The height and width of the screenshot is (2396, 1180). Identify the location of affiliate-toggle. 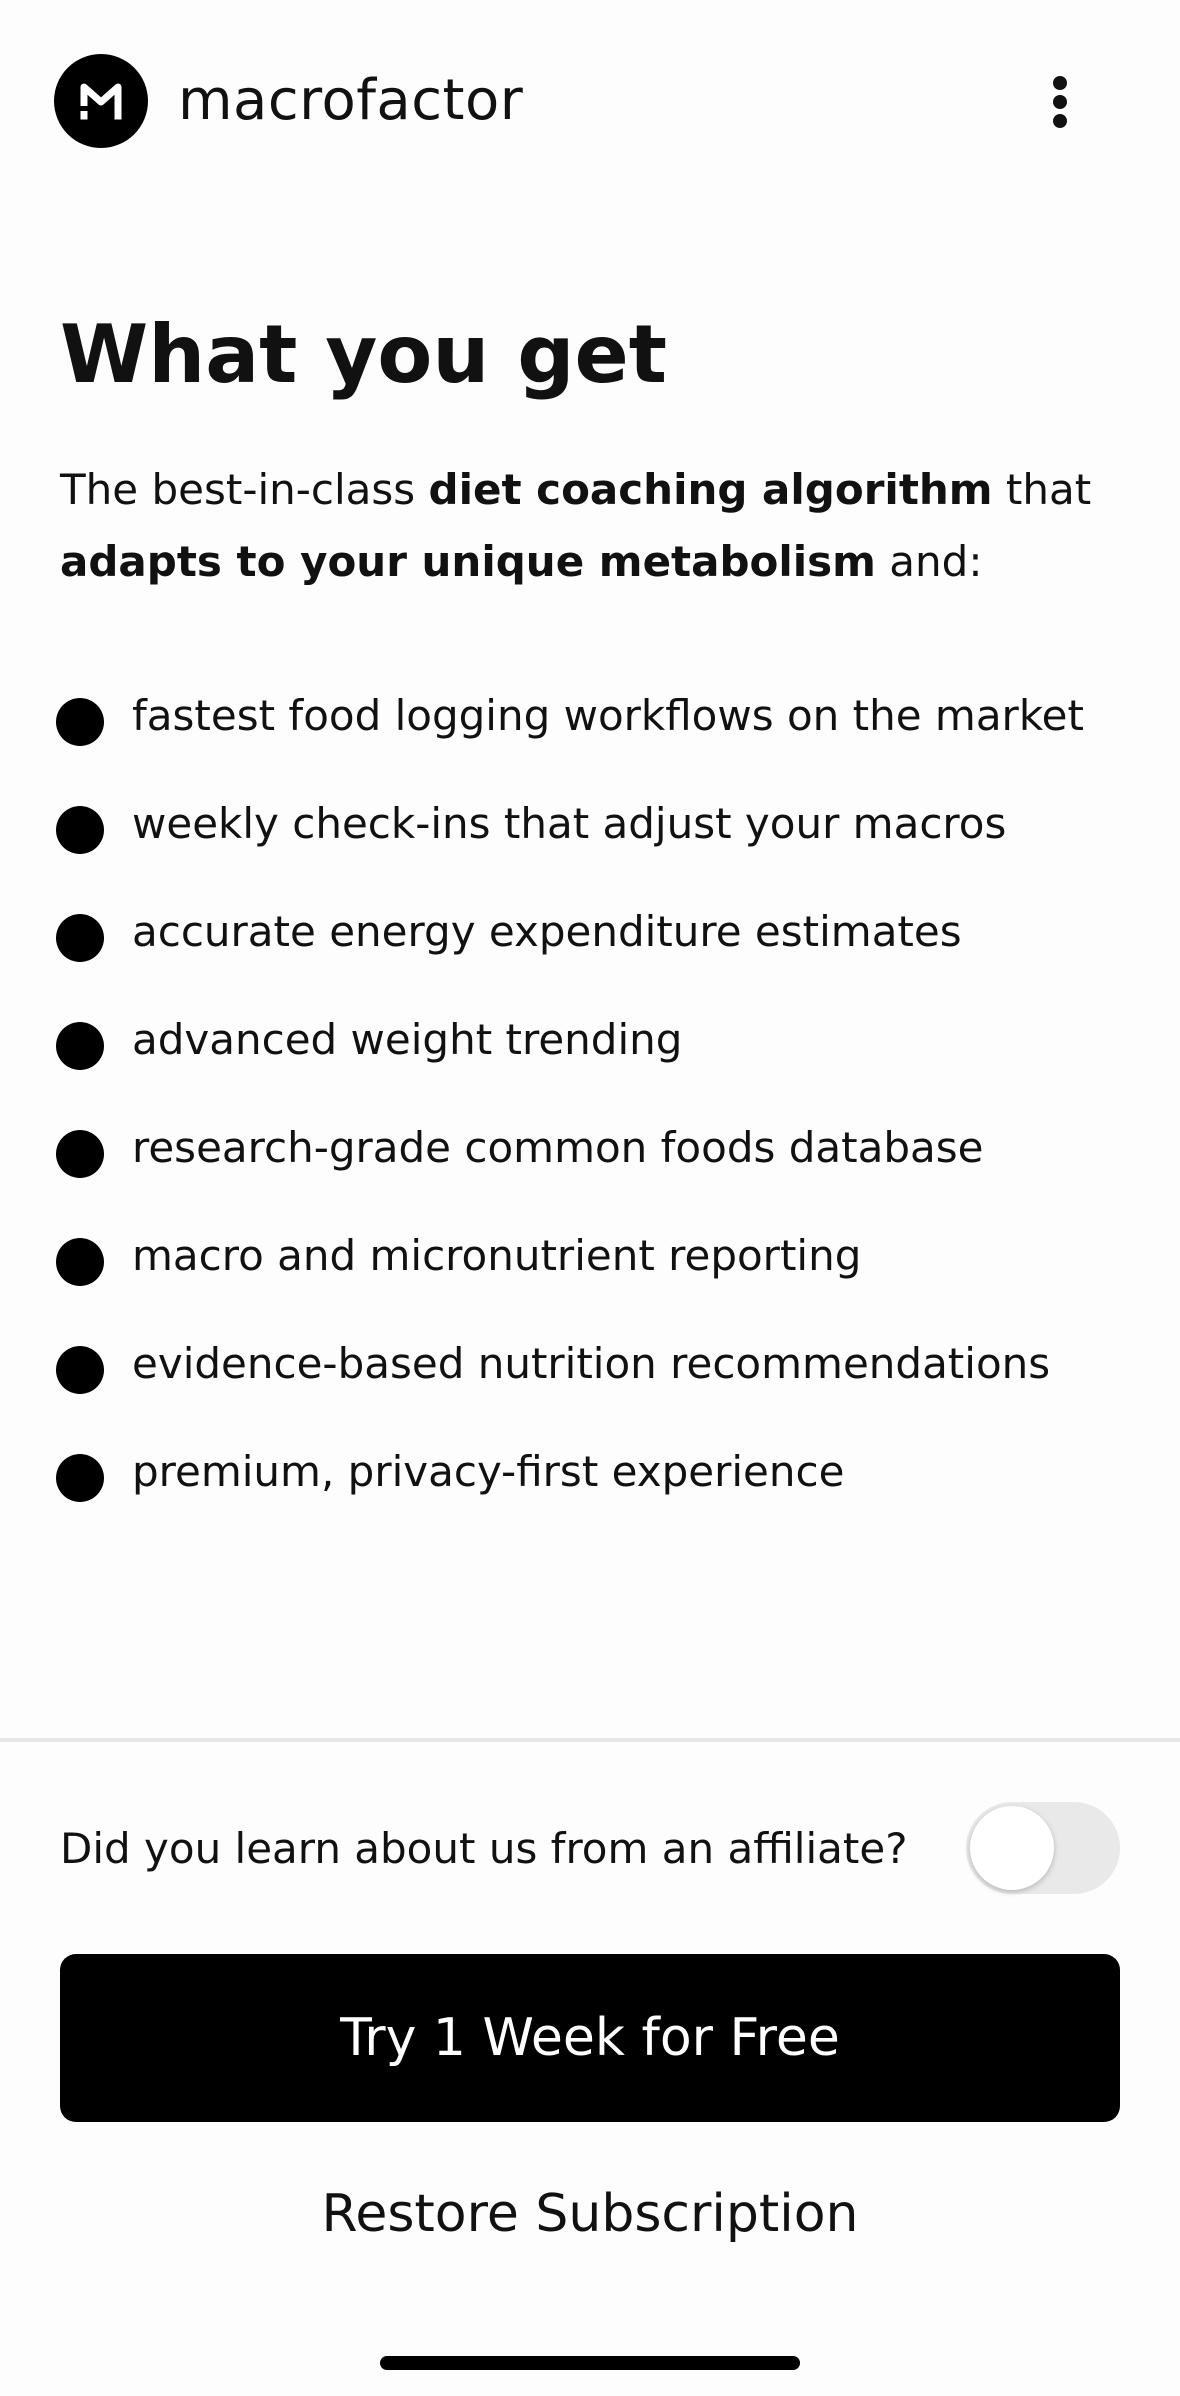
(1043, 1848).